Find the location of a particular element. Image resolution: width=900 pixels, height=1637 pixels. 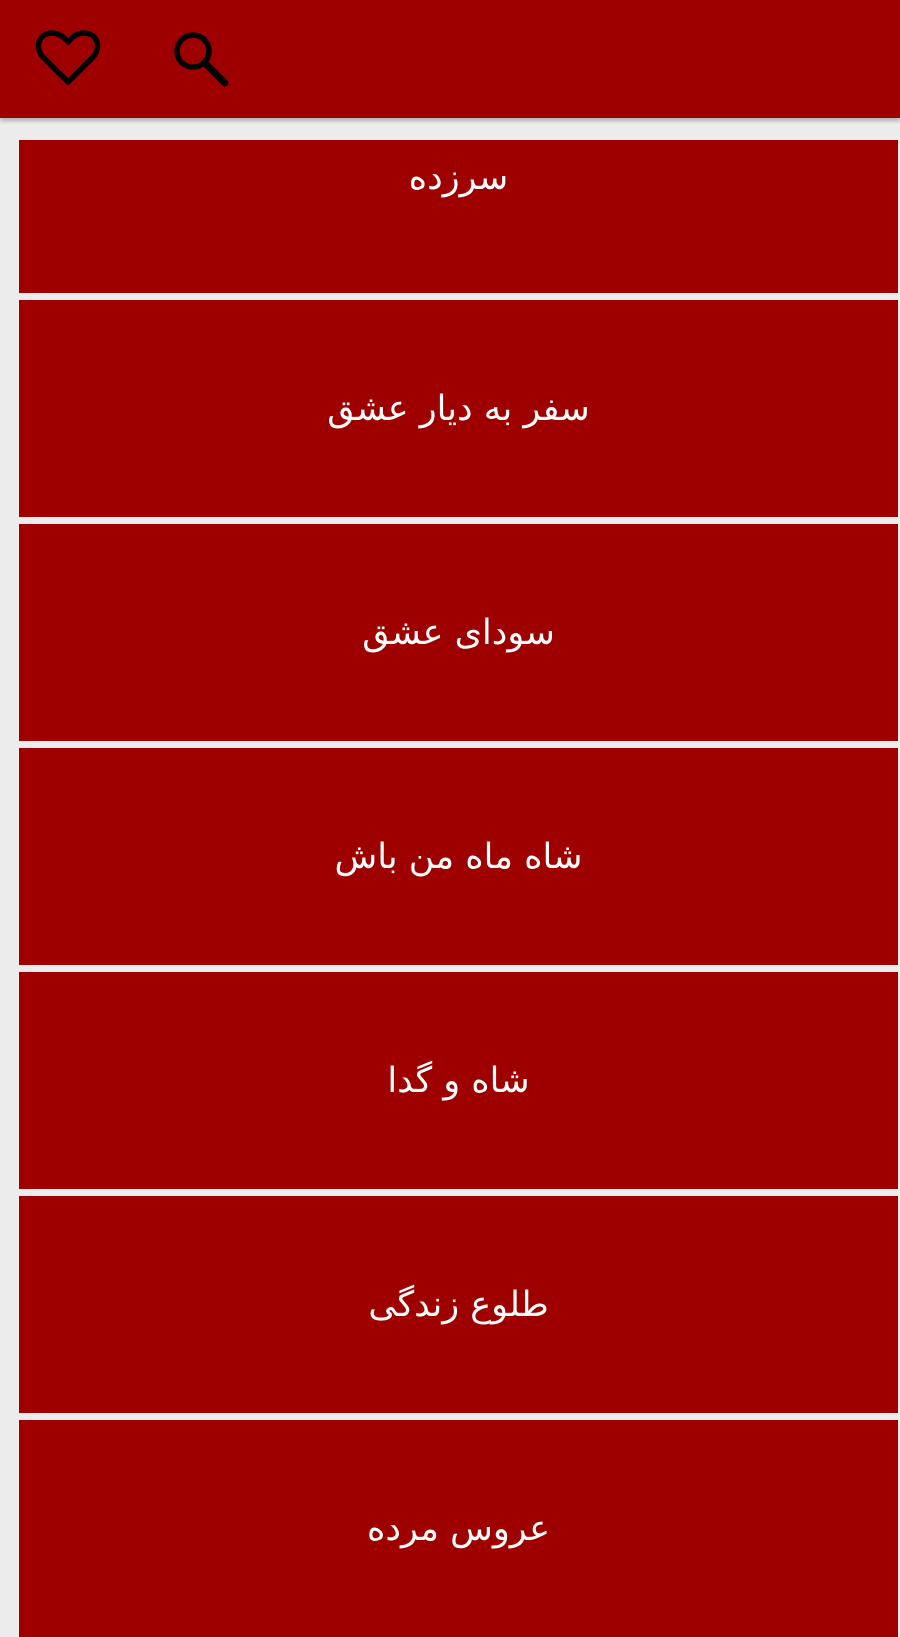

list-item-title: طلوع زندگی is located at coordinates (458, 1304).